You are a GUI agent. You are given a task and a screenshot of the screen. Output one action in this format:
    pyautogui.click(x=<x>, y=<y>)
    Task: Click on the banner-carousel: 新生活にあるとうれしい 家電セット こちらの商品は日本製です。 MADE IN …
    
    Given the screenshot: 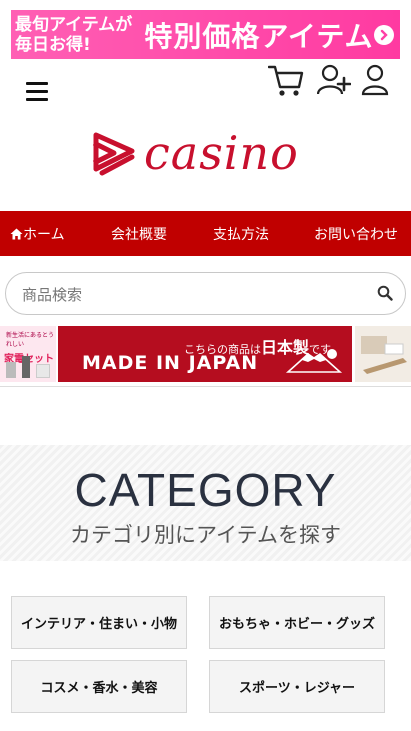 What is the action you would take?
    pyautogui.click(x=205, y=354)
    